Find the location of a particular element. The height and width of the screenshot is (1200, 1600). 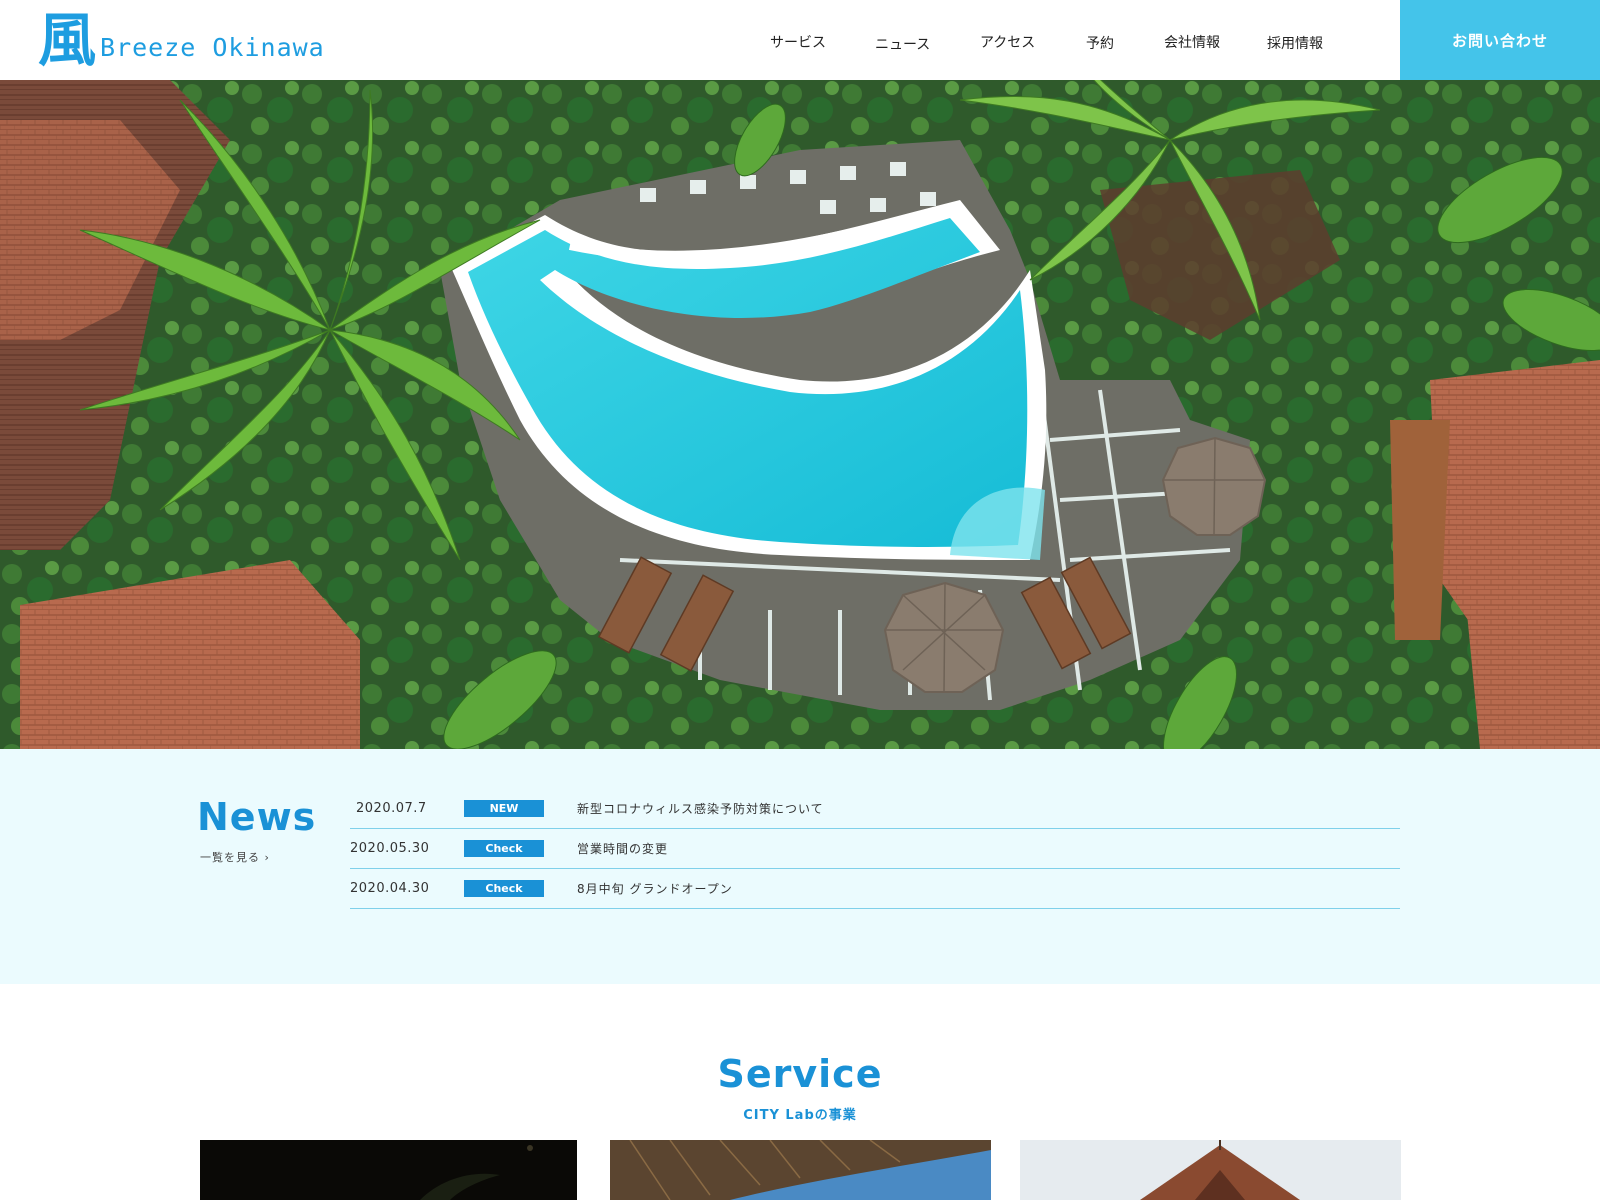

news-text: 営業時間の変更 is located at coordinates (622, 848).